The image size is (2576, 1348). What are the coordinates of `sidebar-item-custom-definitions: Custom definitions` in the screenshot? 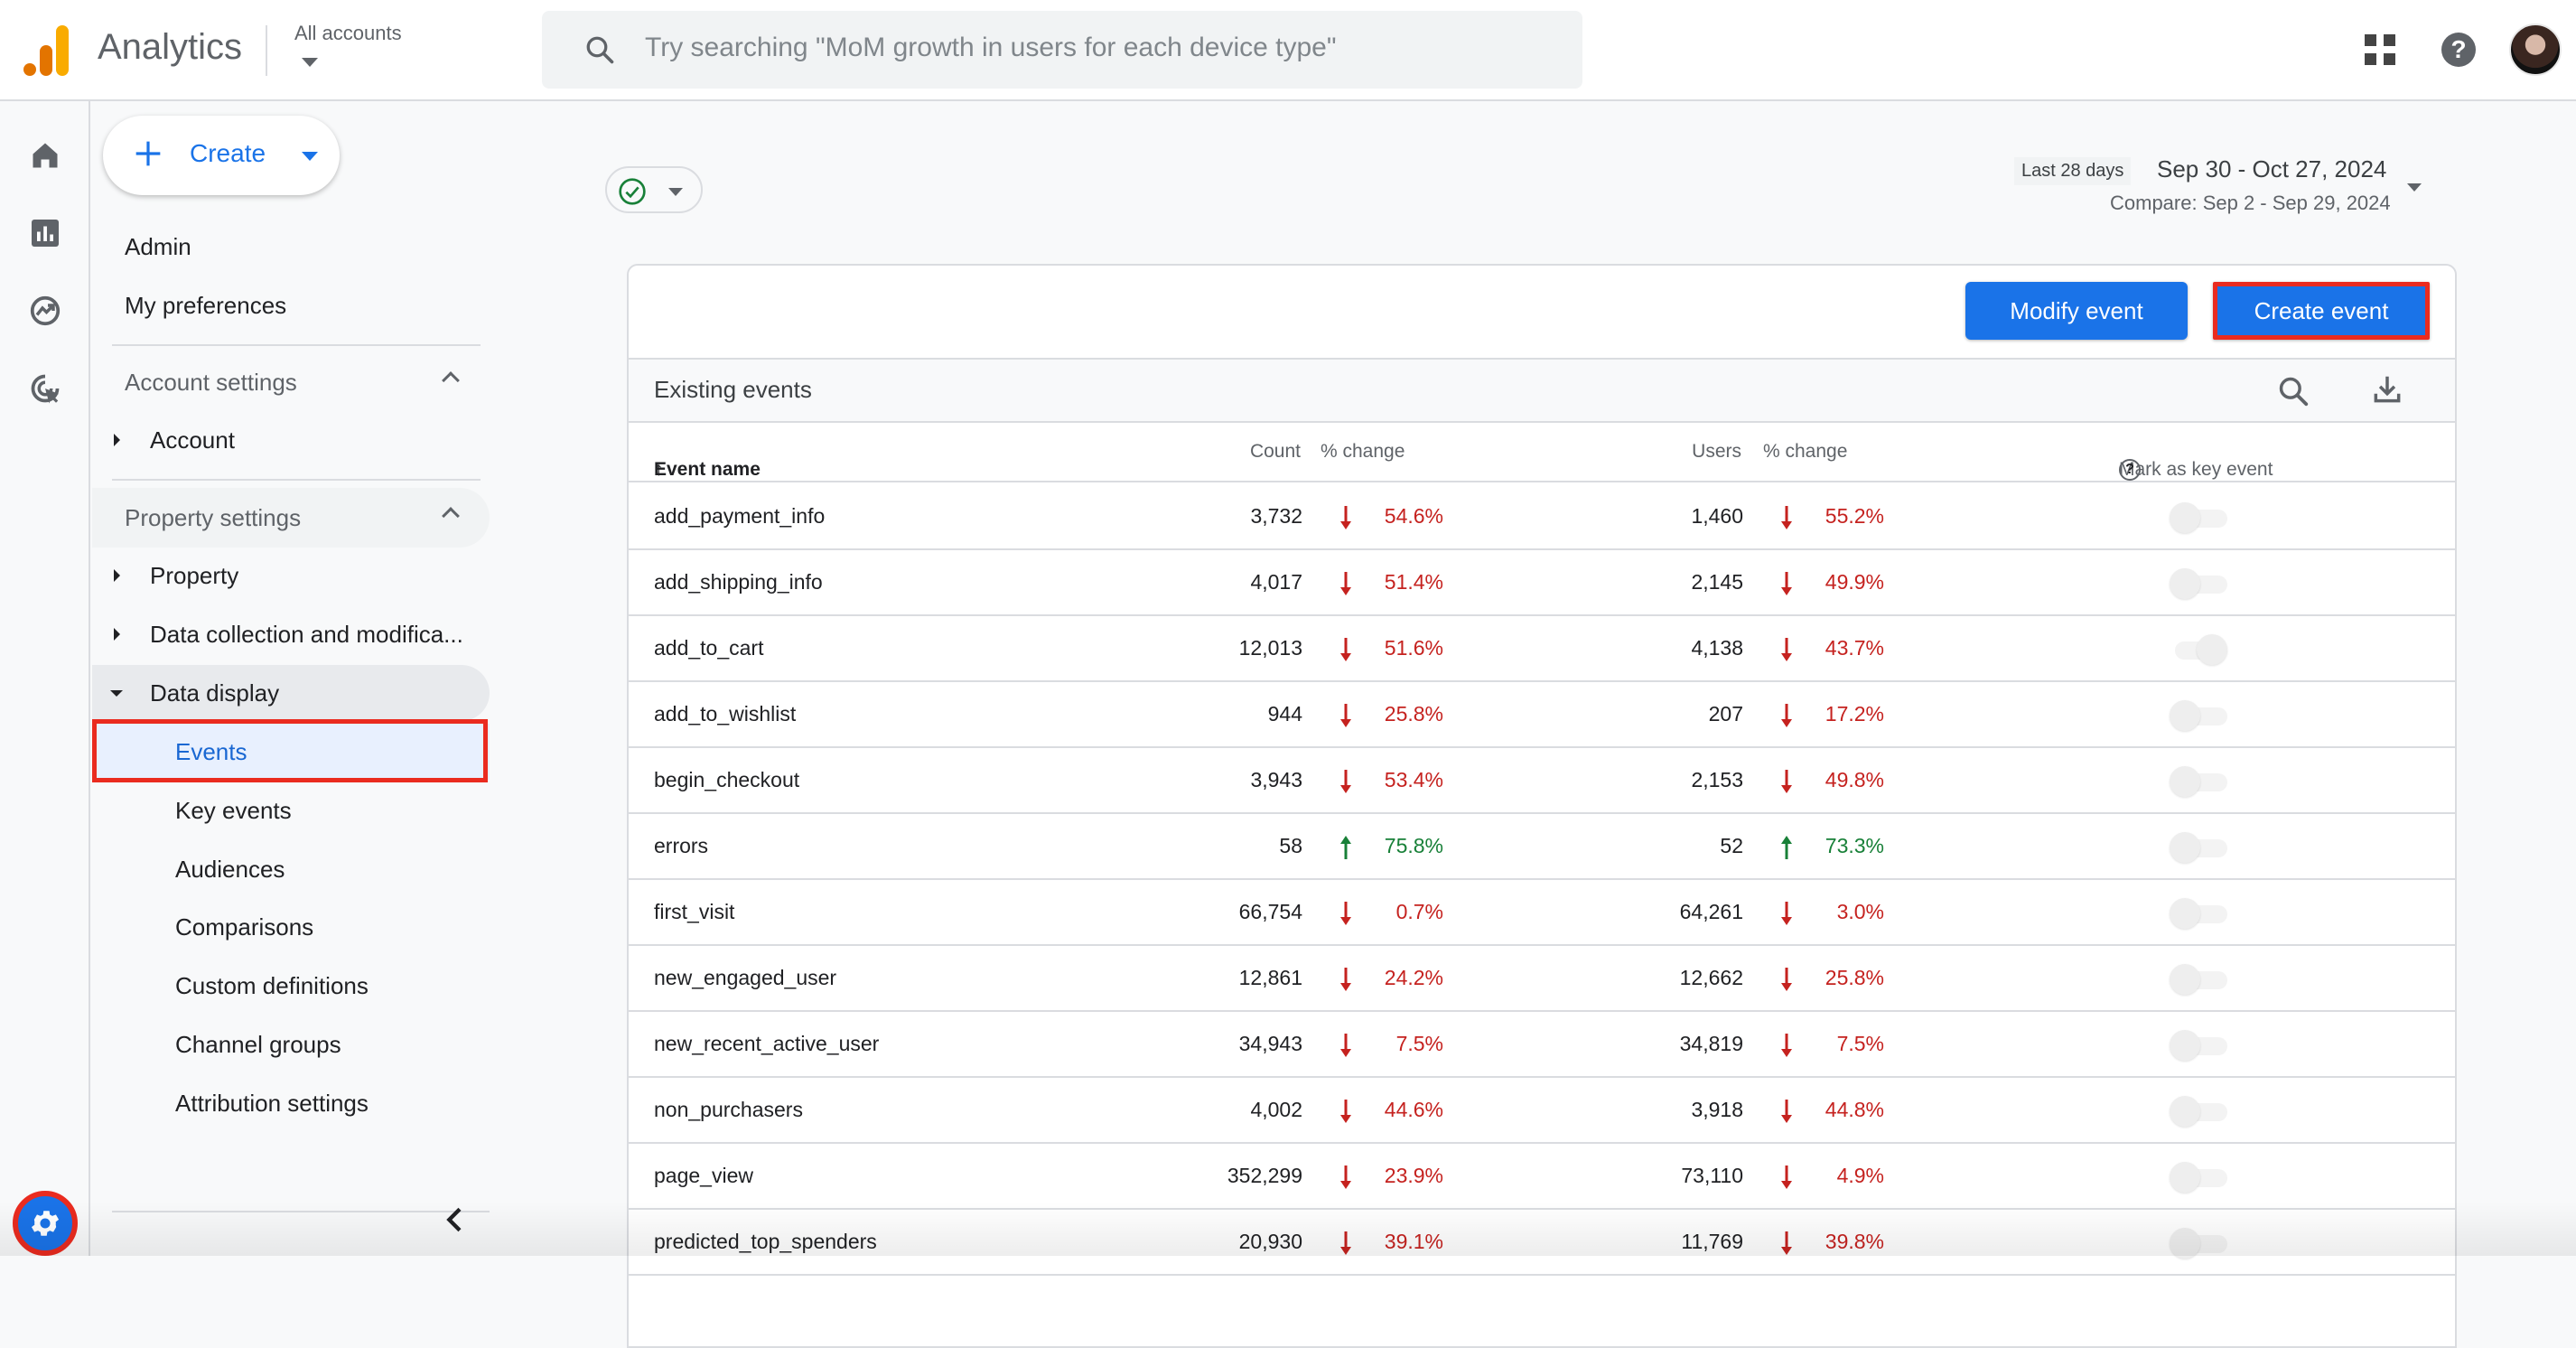 It's located at (291, 986).